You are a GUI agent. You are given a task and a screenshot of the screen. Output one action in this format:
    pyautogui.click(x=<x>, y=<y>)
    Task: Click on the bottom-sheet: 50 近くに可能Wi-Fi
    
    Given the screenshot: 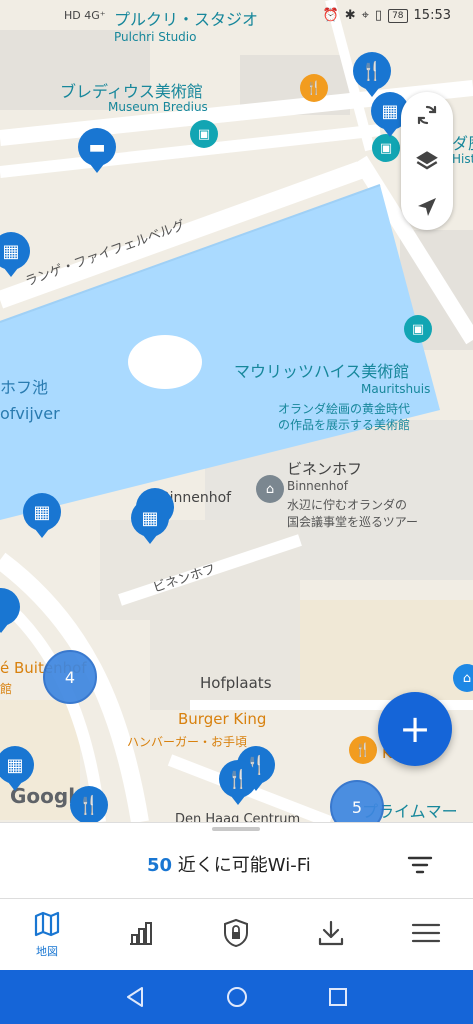 What is the action you would take?
    pyautogui.click(x=236, y=860)
    